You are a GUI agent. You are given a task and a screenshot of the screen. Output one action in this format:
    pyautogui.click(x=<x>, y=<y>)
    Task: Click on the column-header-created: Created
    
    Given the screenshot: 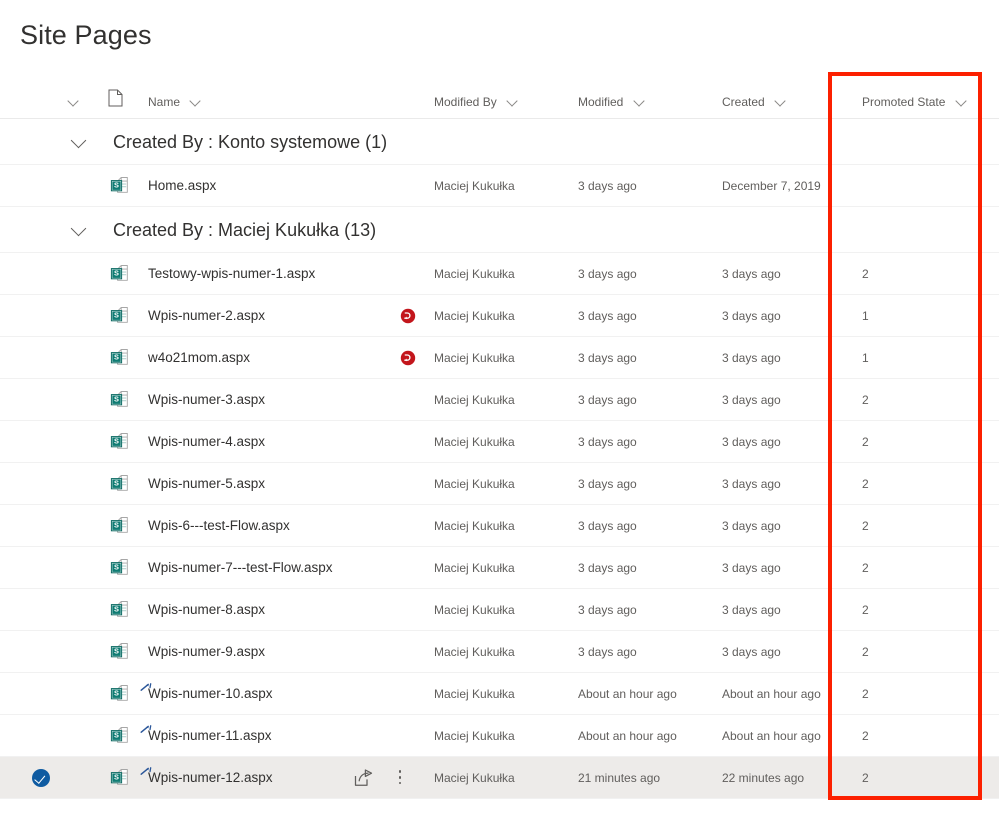 What is the action you would take?
    pyautogui.click(x=792, y=102)
    